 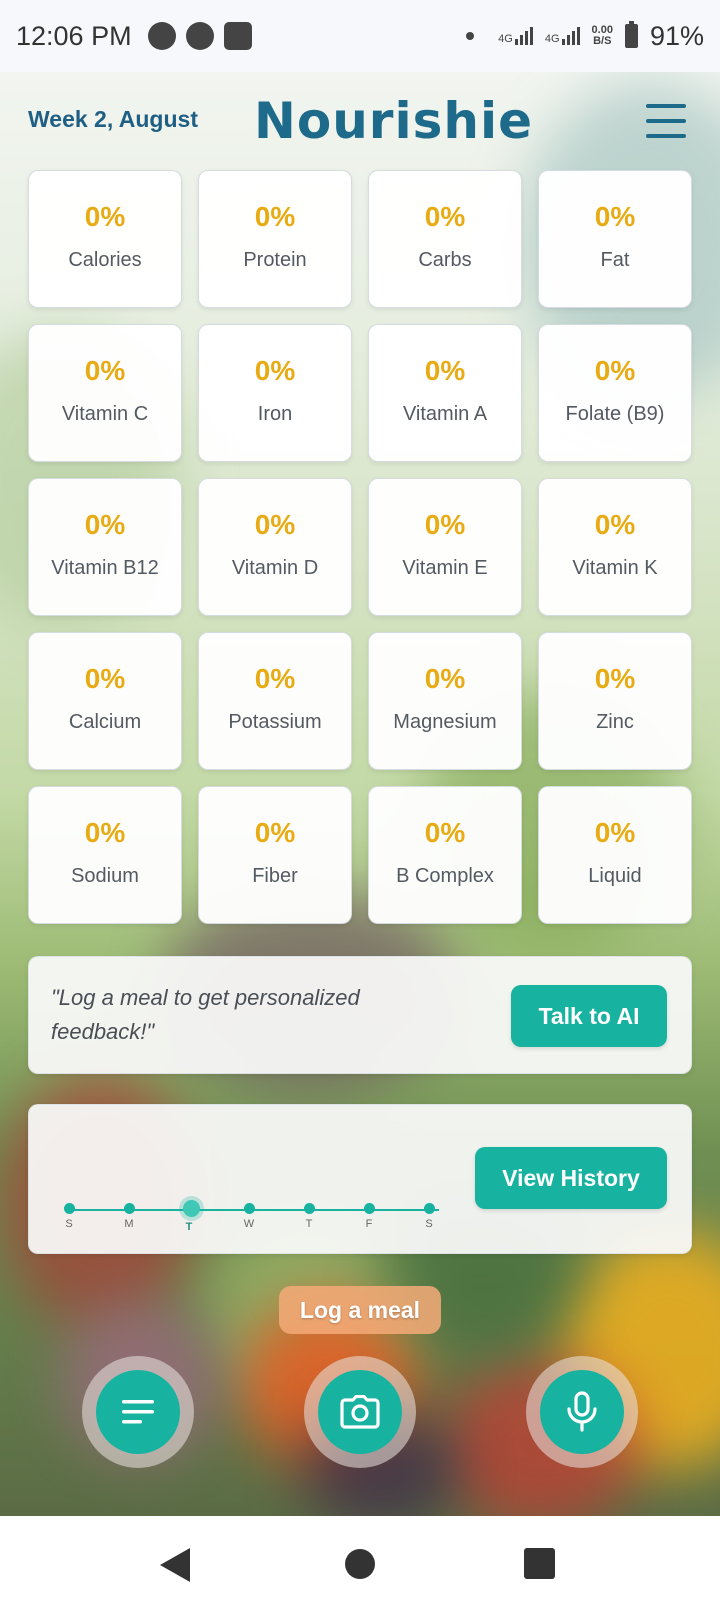 I want to click on nutrient-card-magnesium: 0% Magnesium, so click(x=445, y=701).